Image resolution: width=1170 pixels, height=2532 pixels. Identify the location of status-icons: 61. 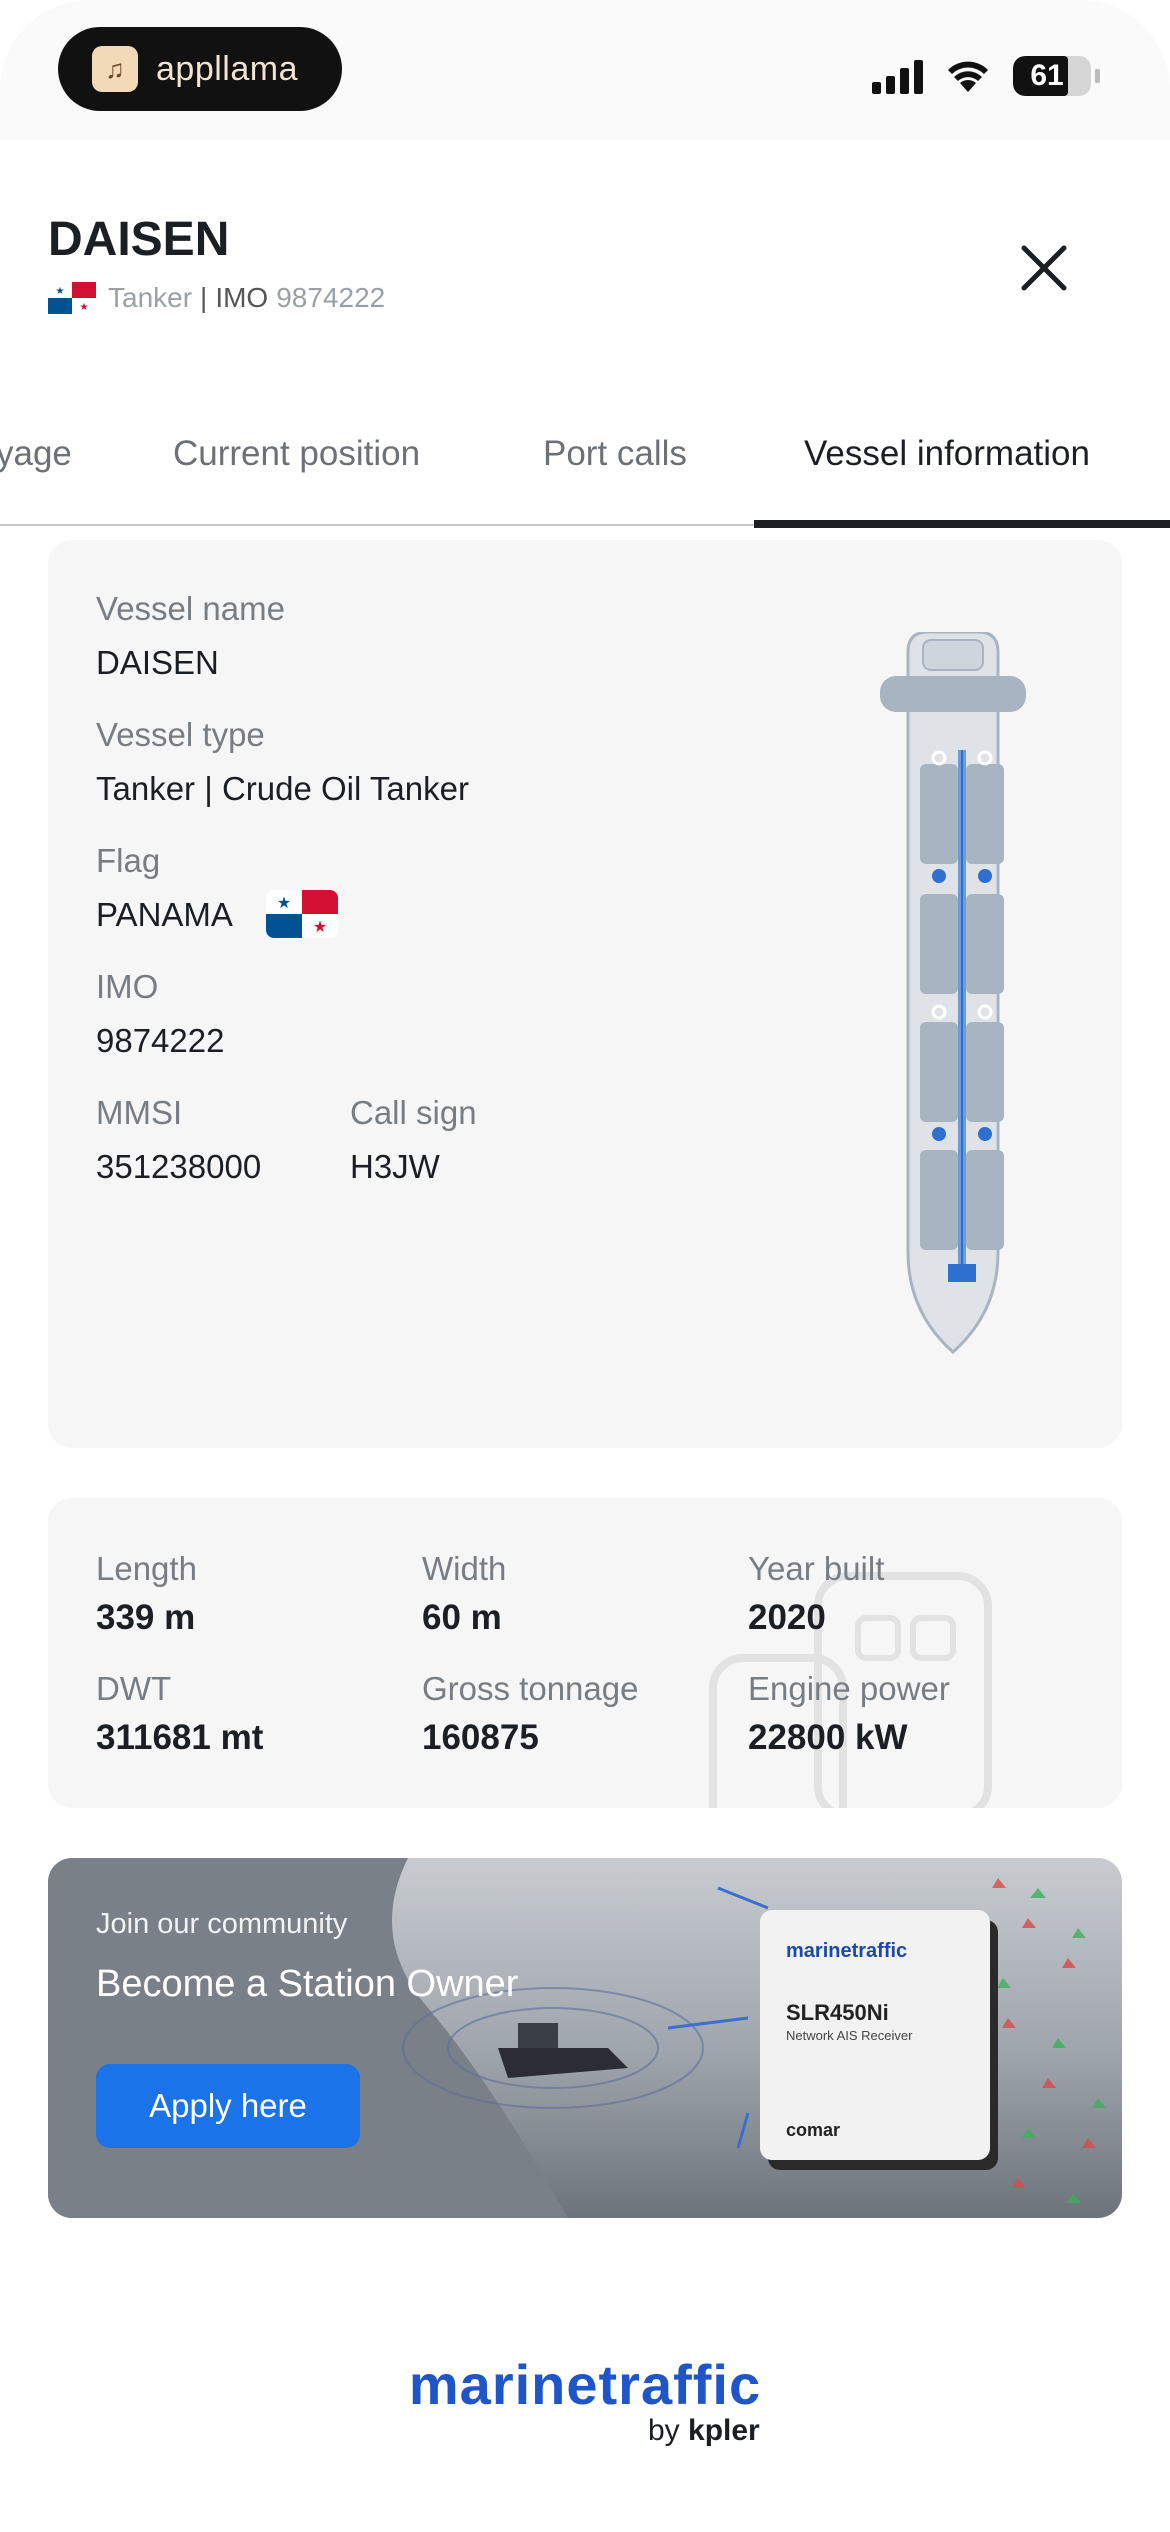
(986, 76).